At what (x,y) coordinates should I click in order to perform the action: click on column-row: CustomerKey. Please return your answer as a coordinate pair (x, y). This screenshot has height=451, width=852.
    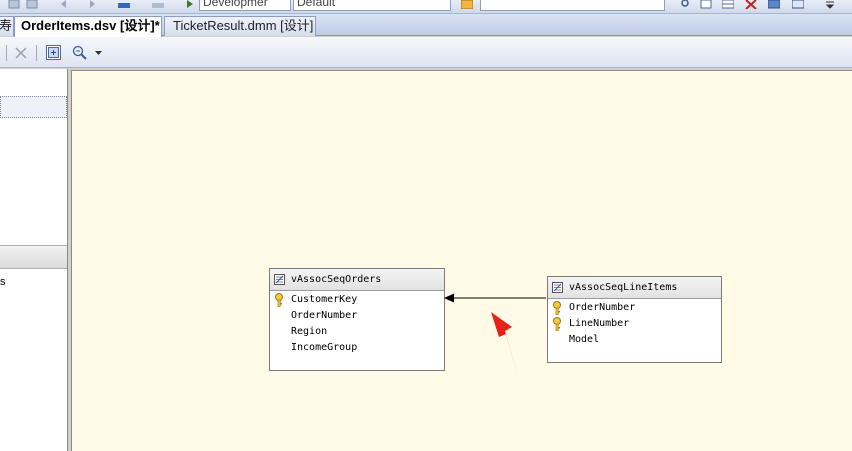
    Looking at the image, I should click on (357, 300).